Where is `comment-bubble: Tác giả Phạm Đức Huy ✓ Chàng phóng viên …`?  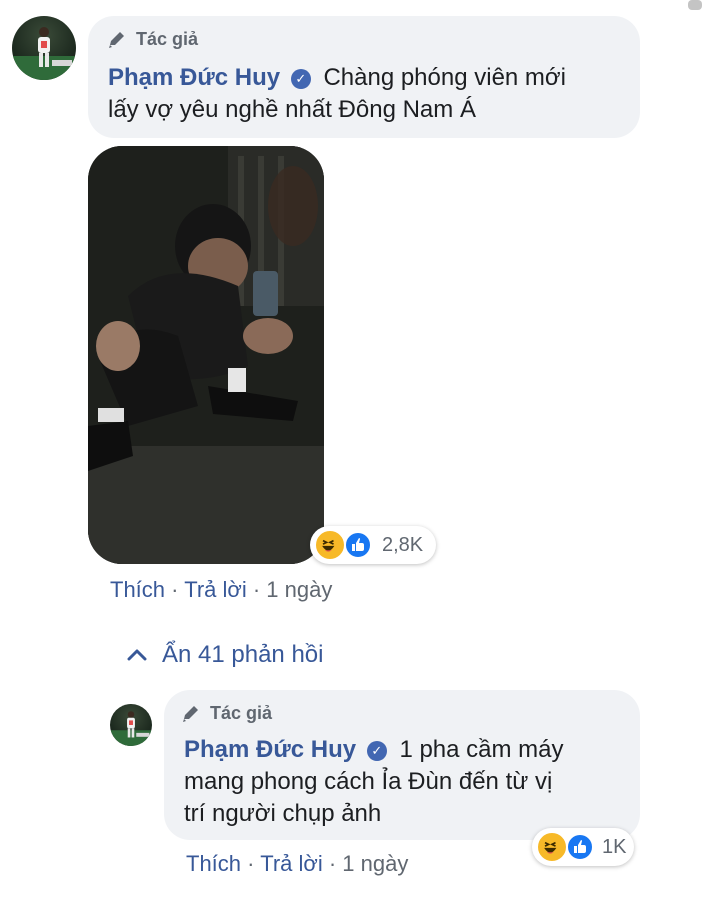 comment-bubble: Tác giả Phạm Đức Huy ✓ Chàng phóng viên … is located at coordinates (364, 77).